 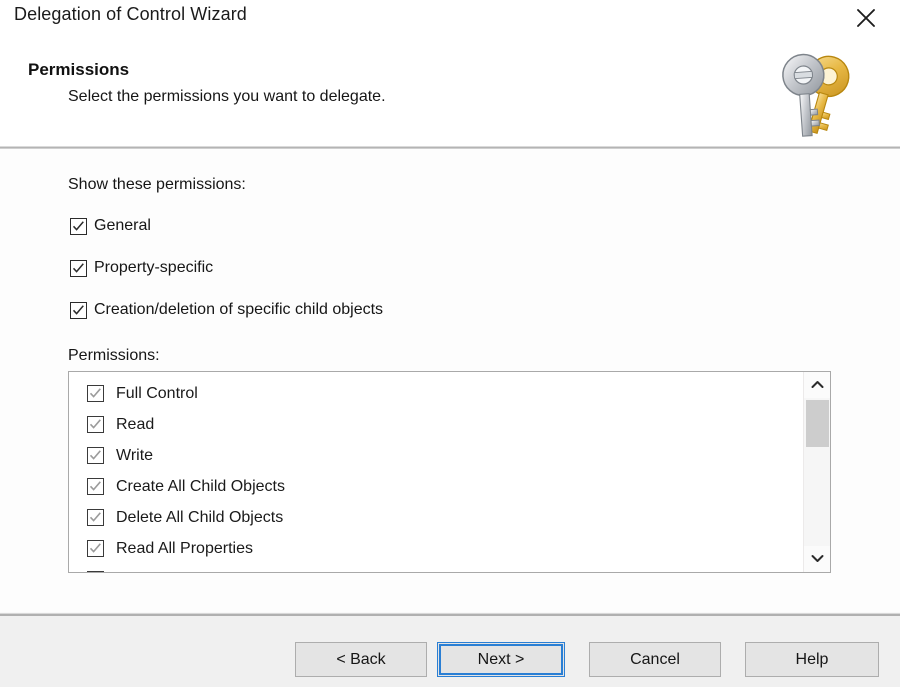 I want to click on scroll-up-button, so click(x=817, y=385).